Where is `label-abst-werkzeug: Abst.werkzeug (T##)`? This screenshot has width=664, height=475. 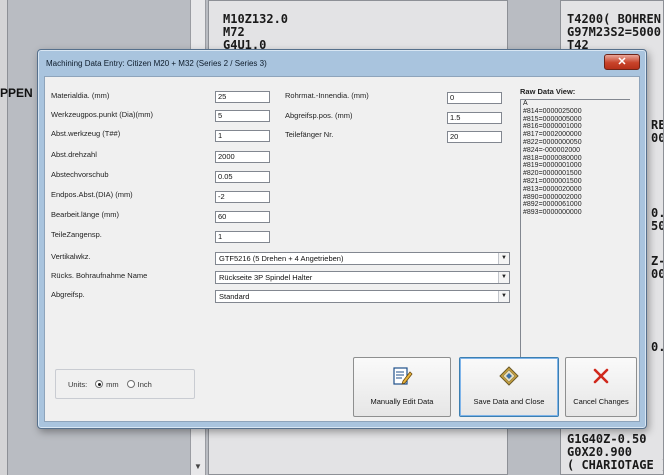 label-abst-werkzeug: Abst.werkzeug (T##) is located at coordinates (86, 133).